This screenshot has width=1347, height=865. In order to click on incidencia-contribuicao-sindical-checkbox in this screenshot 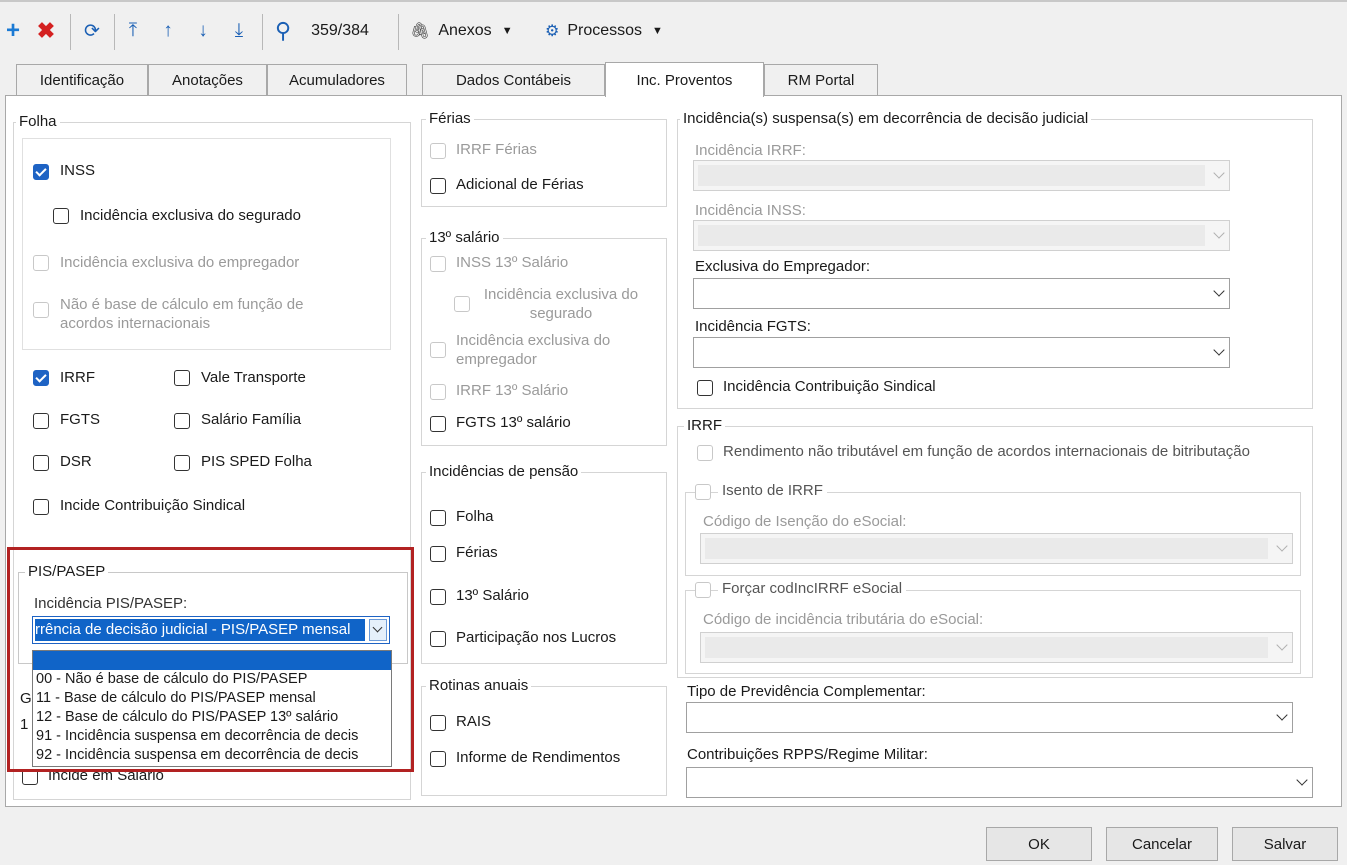, I will do `click(705, 388)`.